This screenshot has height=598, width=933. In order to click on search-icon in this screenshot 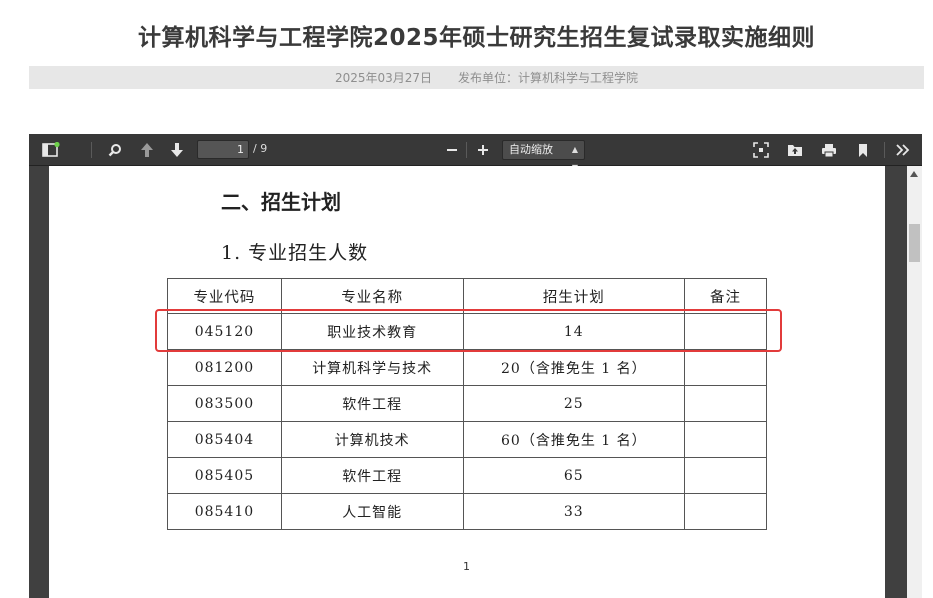, I will do `click(115, 150)`.